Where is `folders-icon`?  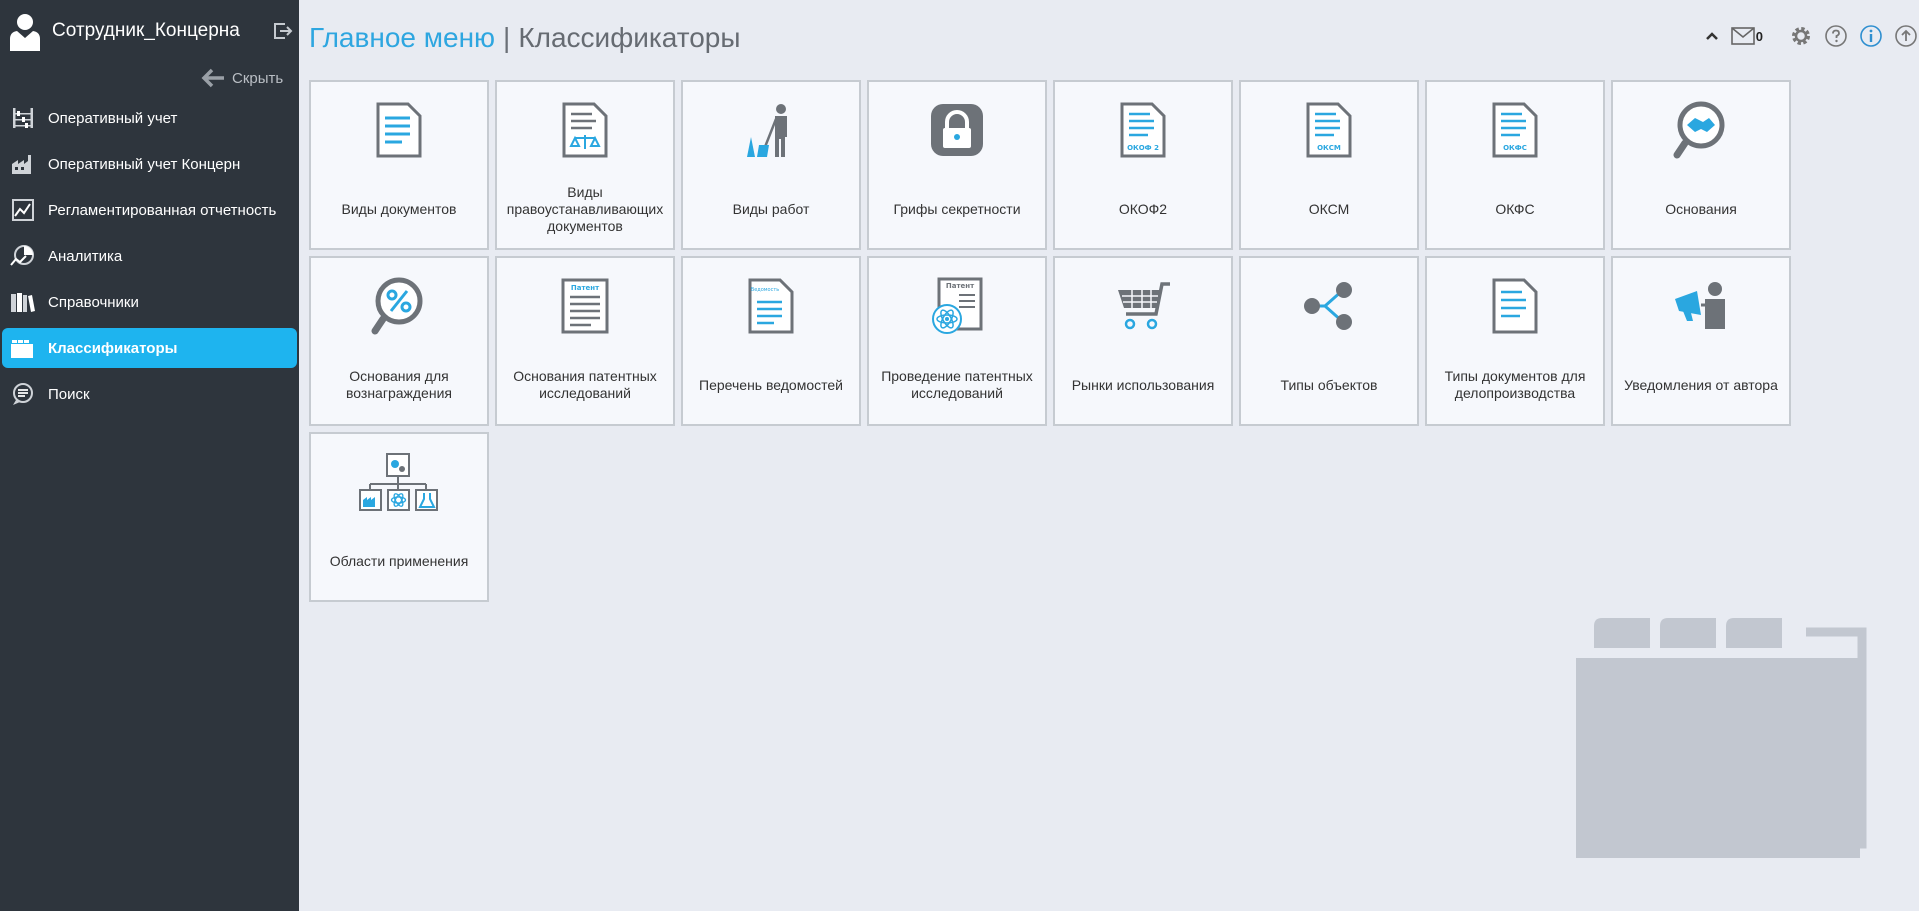 folders-icon is located at coordinates (22, 349).